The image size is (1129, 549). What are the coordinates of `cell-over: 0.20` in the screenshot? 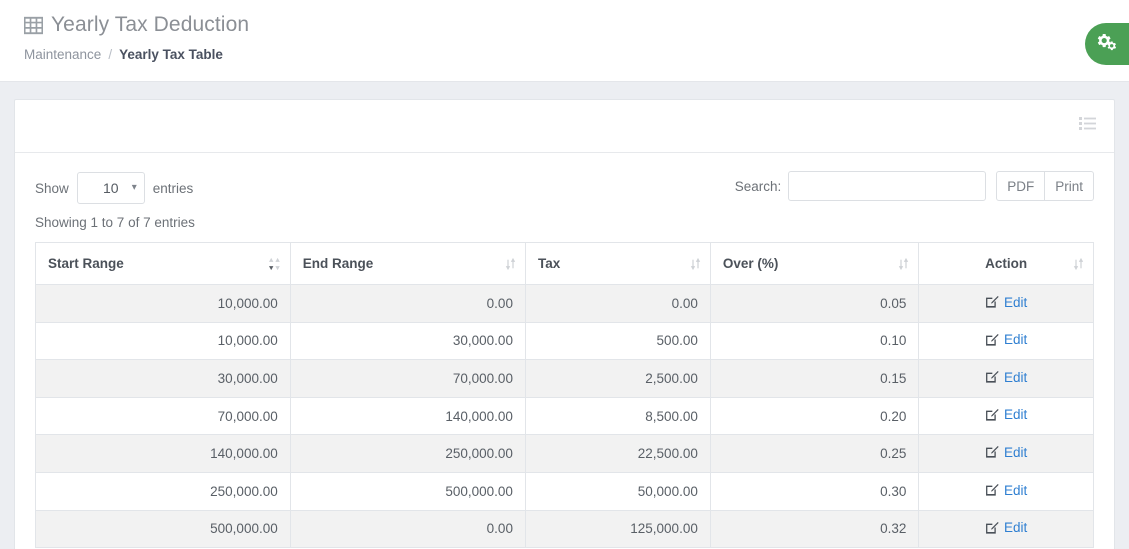 It's located at (814, 416).